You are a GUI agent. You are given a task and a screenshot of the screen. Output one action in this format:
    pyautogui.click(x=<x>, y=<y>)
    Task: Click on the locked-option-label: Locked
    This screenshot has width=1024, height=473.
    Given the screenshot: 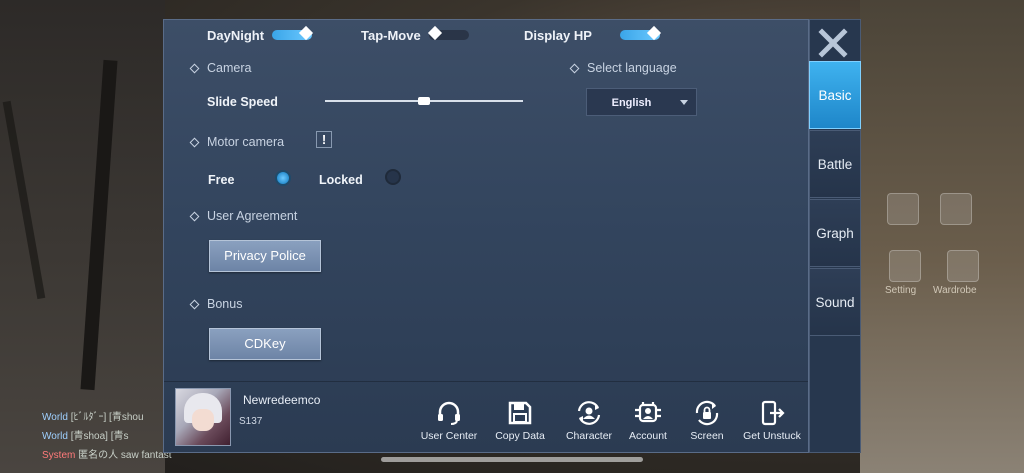 What is the action you would take?
    pyautogui.click(x=341, y=180)
    